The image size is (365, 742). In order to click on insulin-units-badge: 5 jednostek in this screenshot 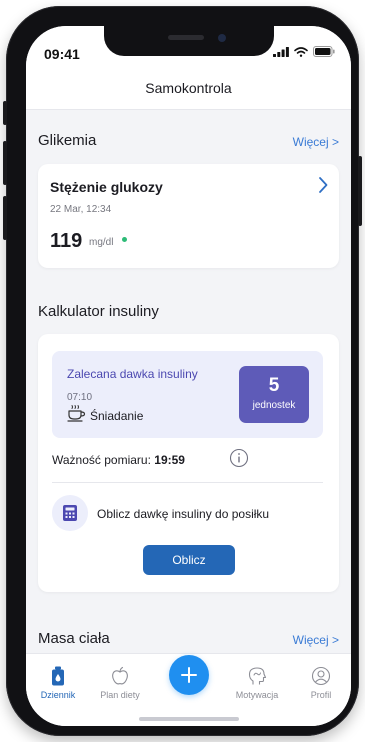, I will do `click(274, 394)`.